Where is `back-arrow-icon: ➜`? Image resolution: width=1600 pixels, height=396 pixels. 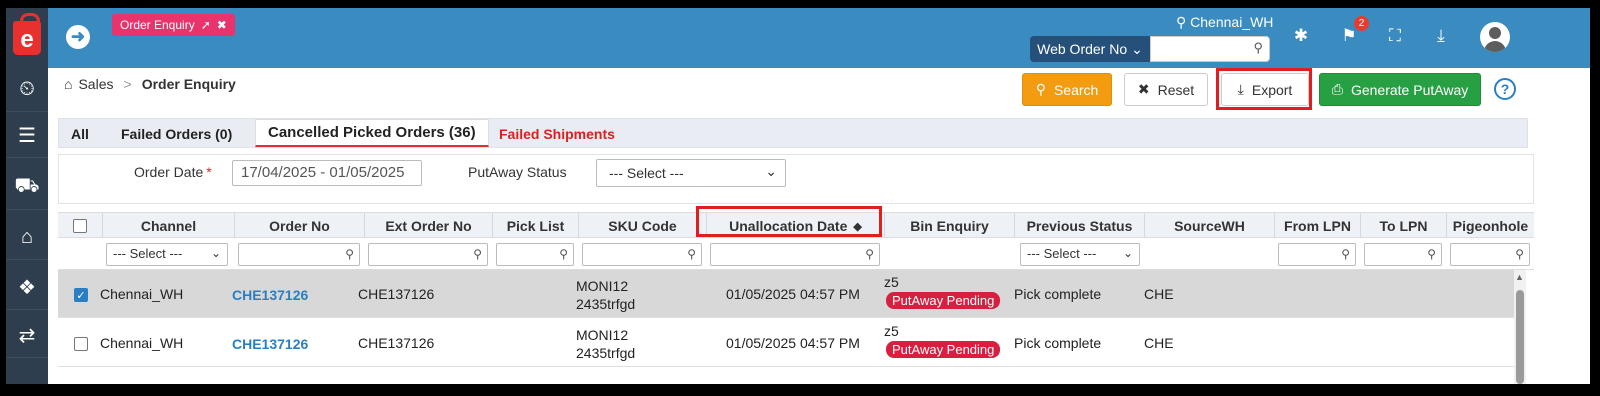 back-arrow-icon: ➜ is located at coordinates (78, 37).